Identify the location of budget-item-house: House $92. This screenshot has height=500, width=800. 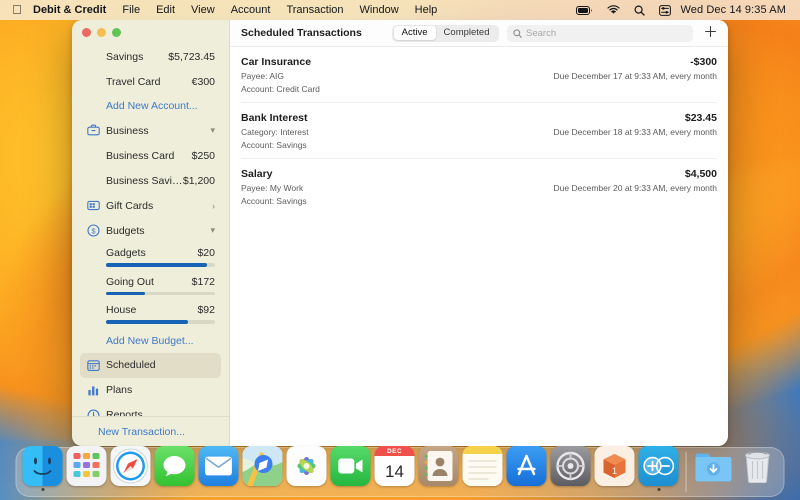
(150, 312).